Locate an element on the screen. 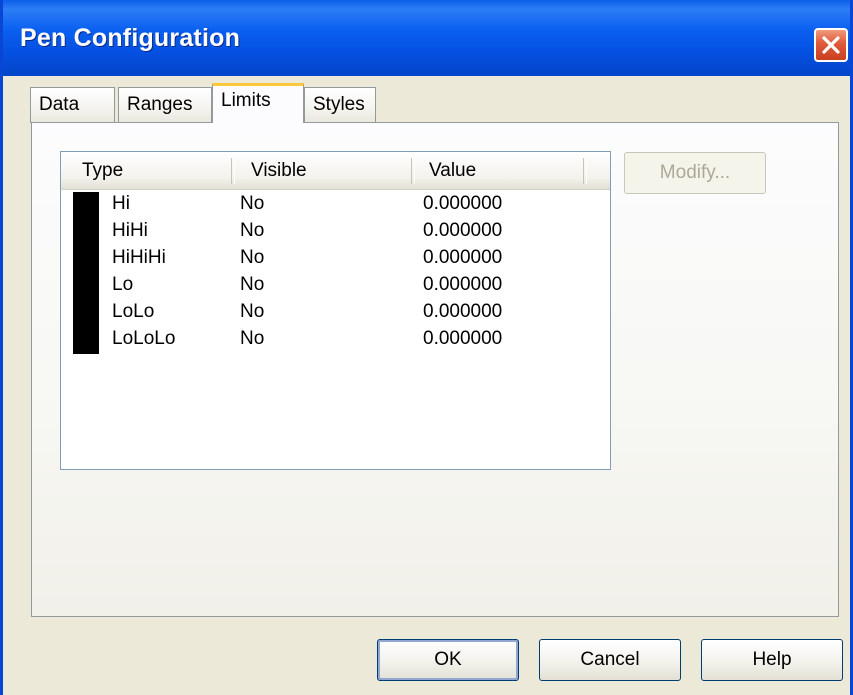 This screenshot has width=853, height=695. tab-data-label: Data is located at coordinates (59, 104).